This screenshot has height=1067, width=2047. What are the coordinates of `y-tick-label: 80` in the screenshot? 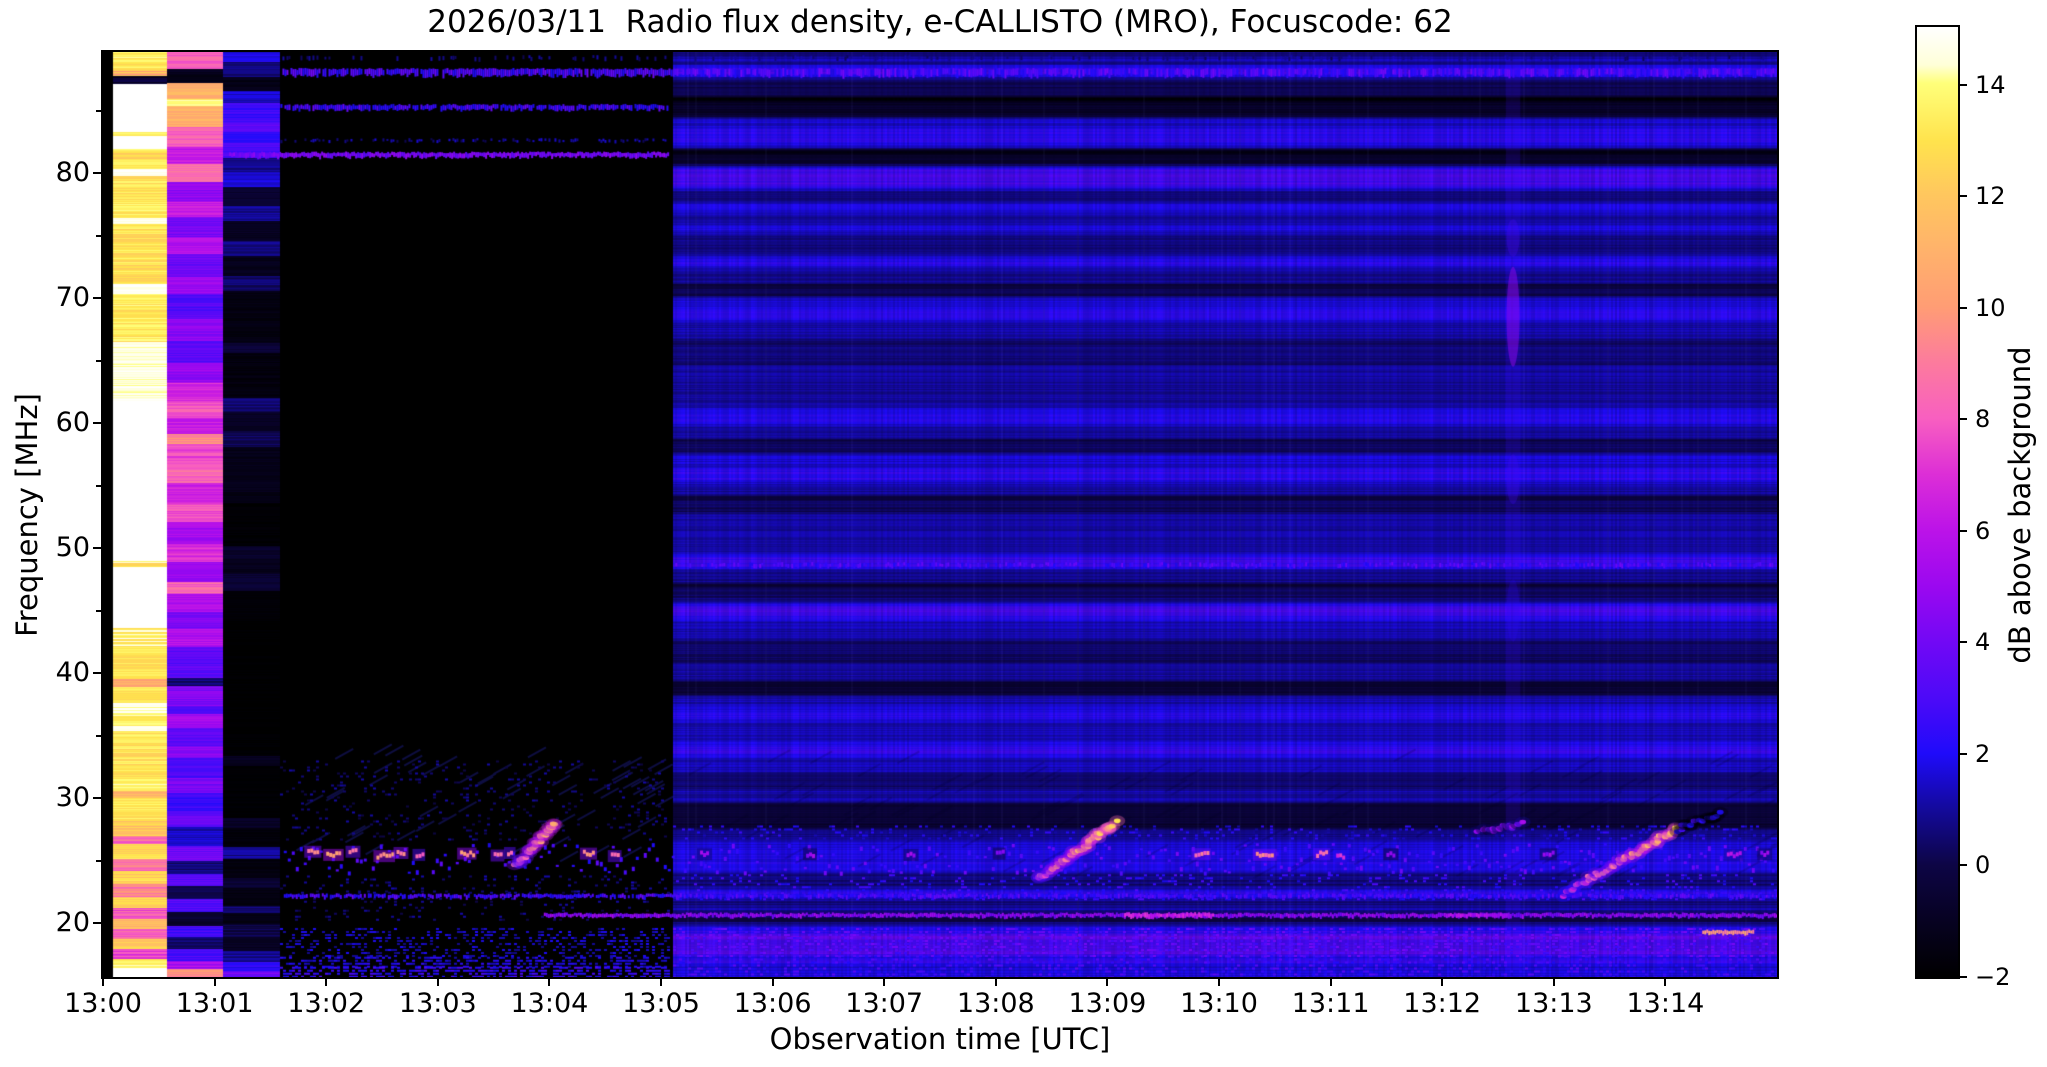 It's located at (72, 172).